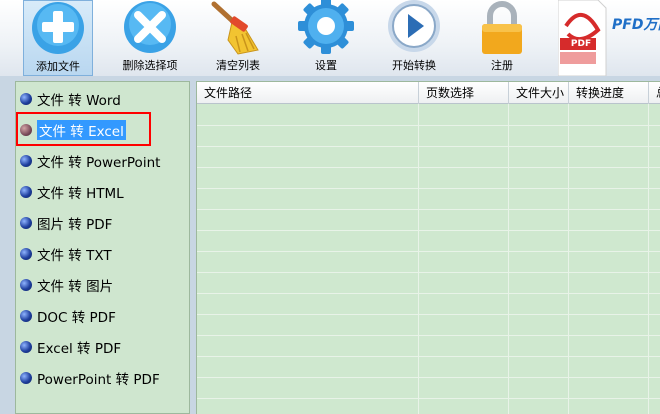  Describe the element at coordinates (609, 93) in the screenshot. I see `column-header-progress: 转换进度` at that location.